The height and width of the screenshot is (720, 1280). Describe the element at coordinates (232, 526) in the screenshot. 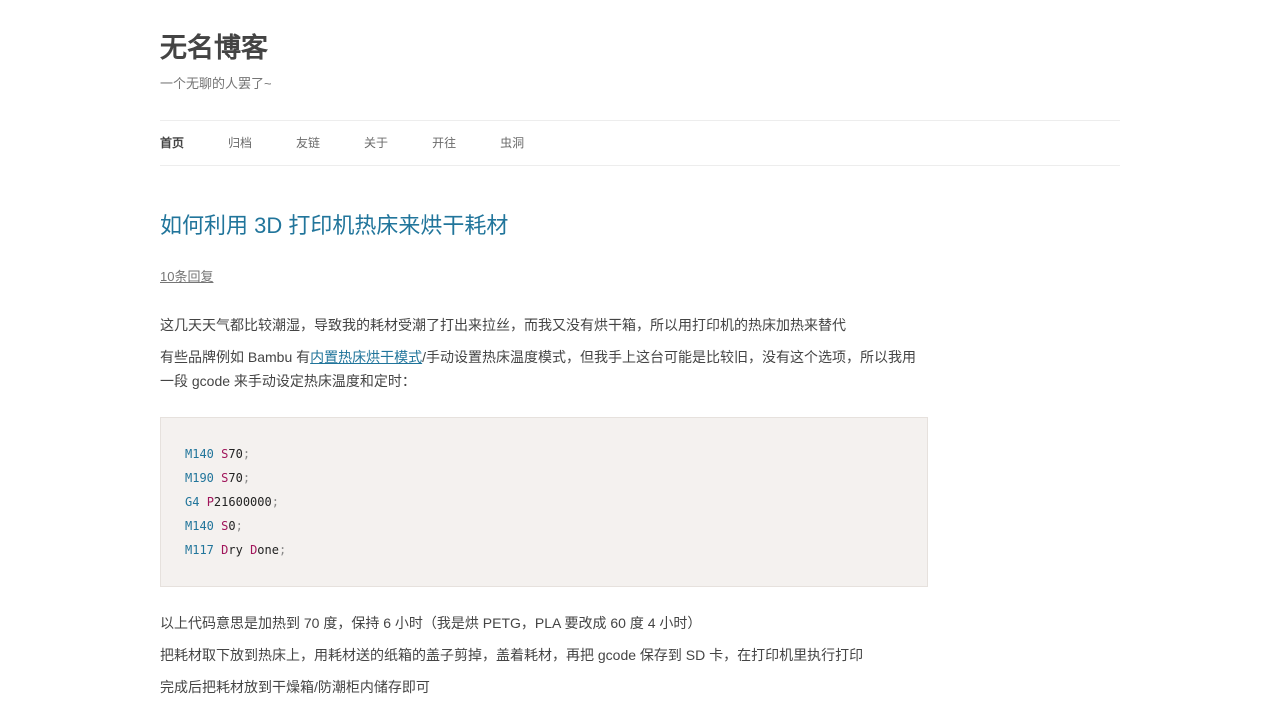

I see `gcode-value: 0` at that location.